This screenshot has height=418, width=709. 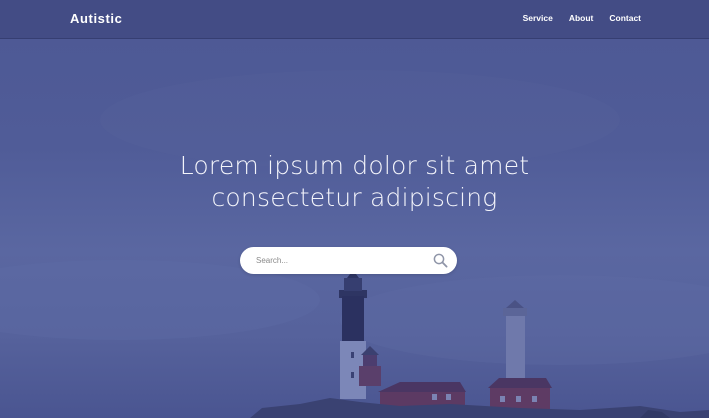 I want to click on hero-headline-line-1: Lorem ipsum dolor sit amet, so click(x=354, y=165).